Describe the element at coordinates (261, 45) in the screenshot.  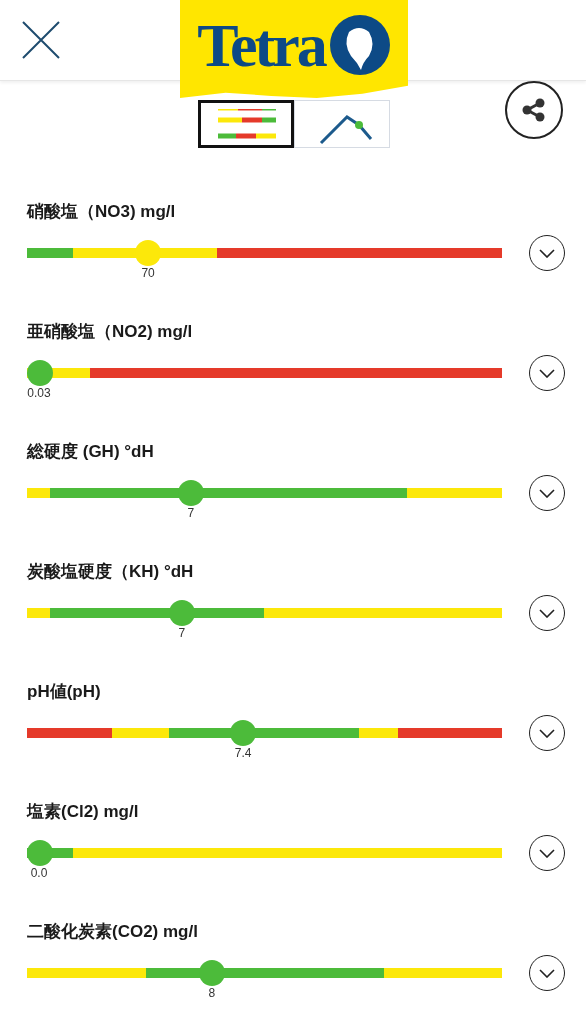
I see `logo-text: Tetra` at that location.